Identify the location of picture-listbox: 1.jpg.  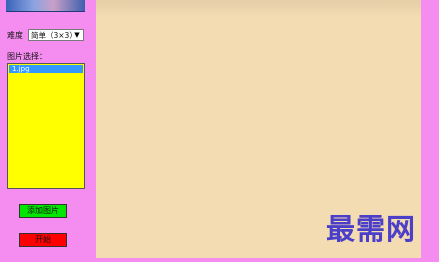
(46, 126).